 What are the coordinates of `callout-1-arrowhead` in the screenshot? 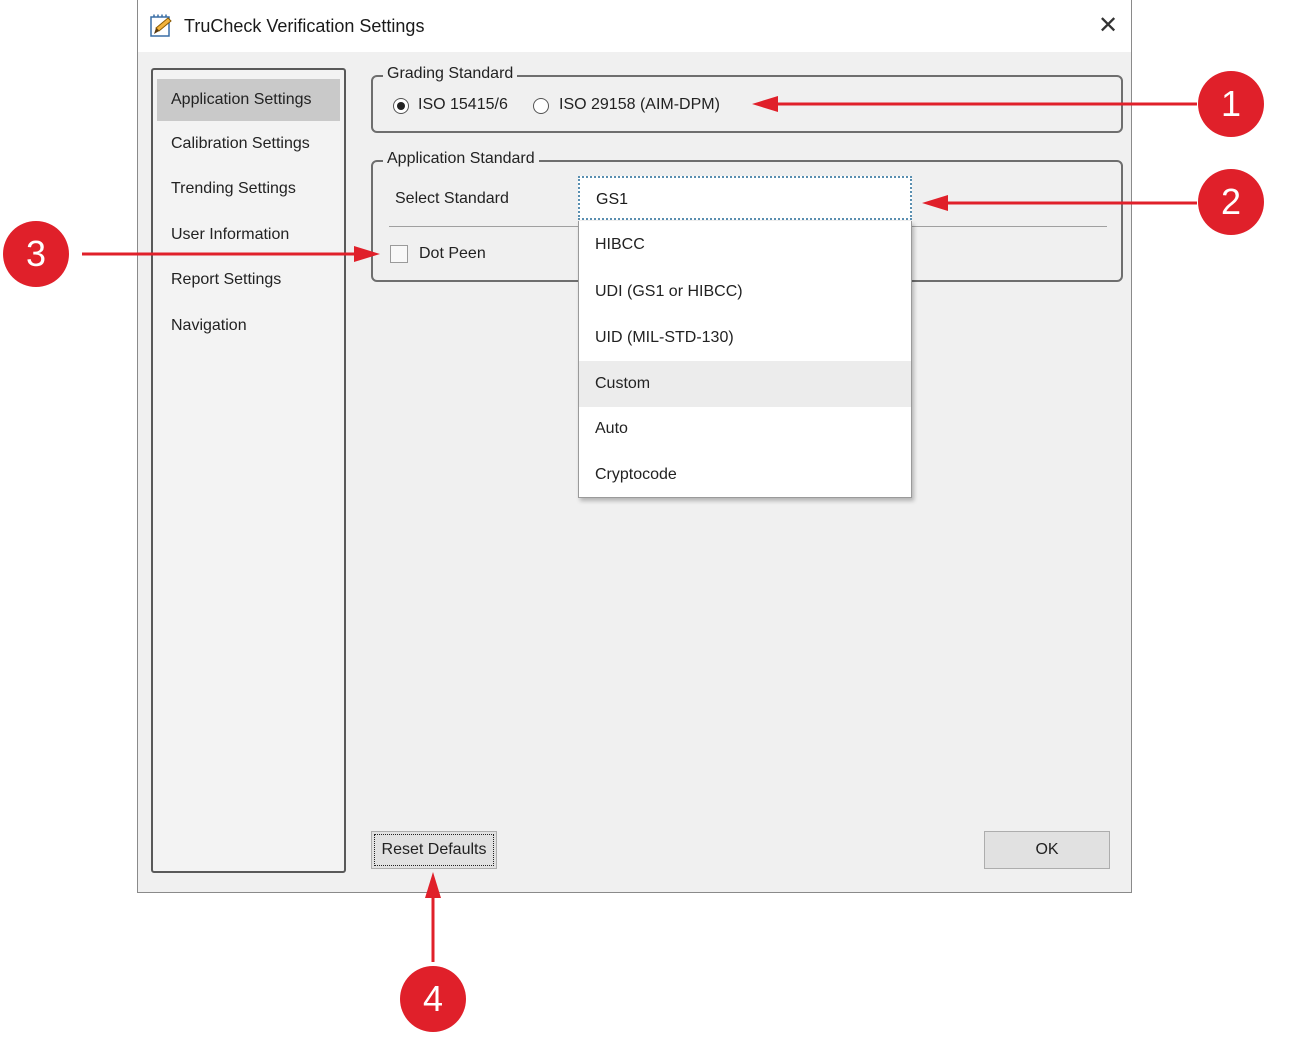 It's located at (765, 104).